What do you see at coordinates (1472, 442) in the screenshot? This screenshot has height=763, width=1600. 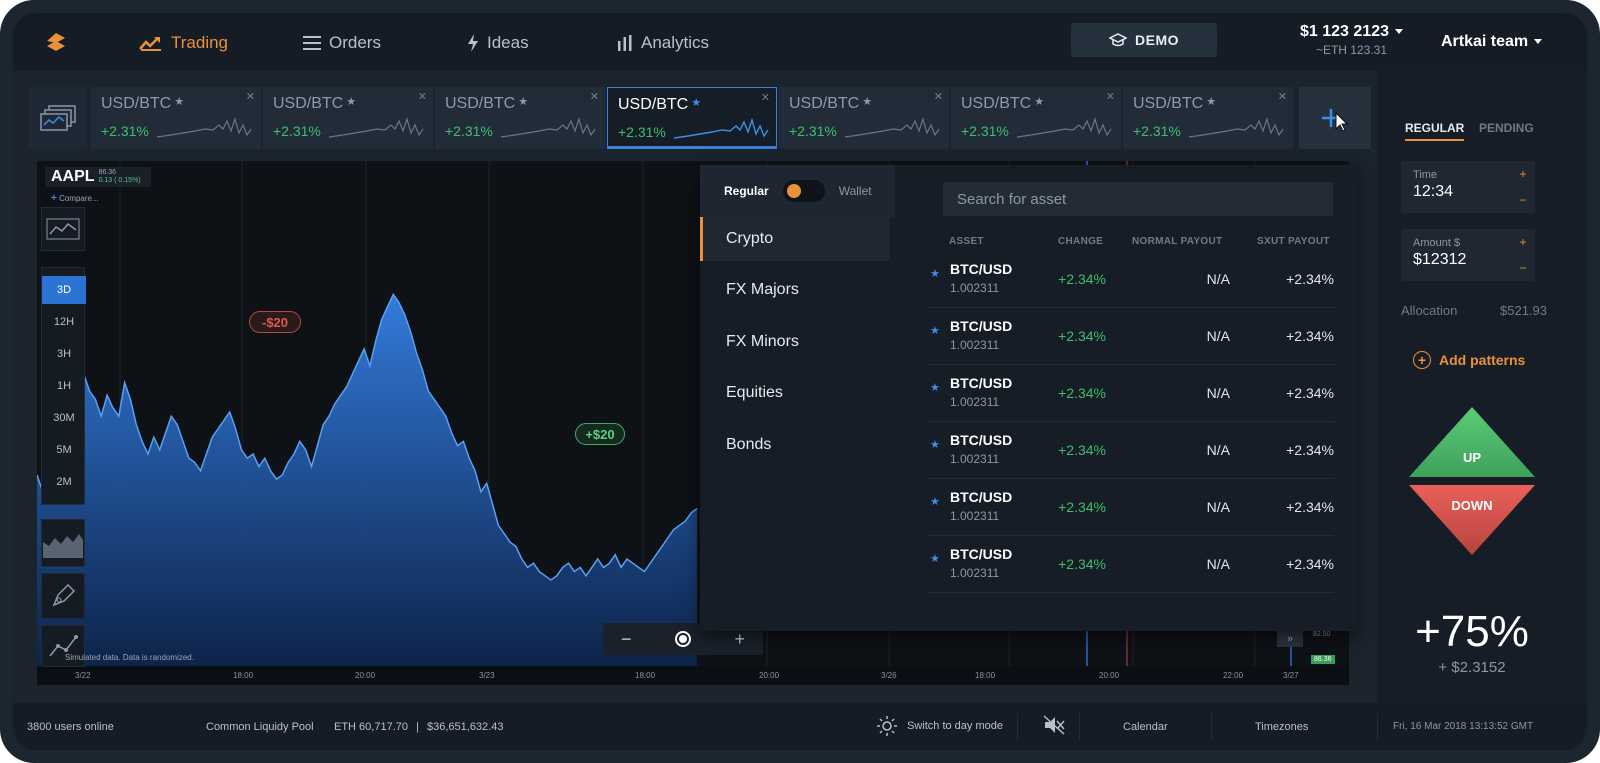 I see `up-button: UP` at bounding box center [1472, 442].